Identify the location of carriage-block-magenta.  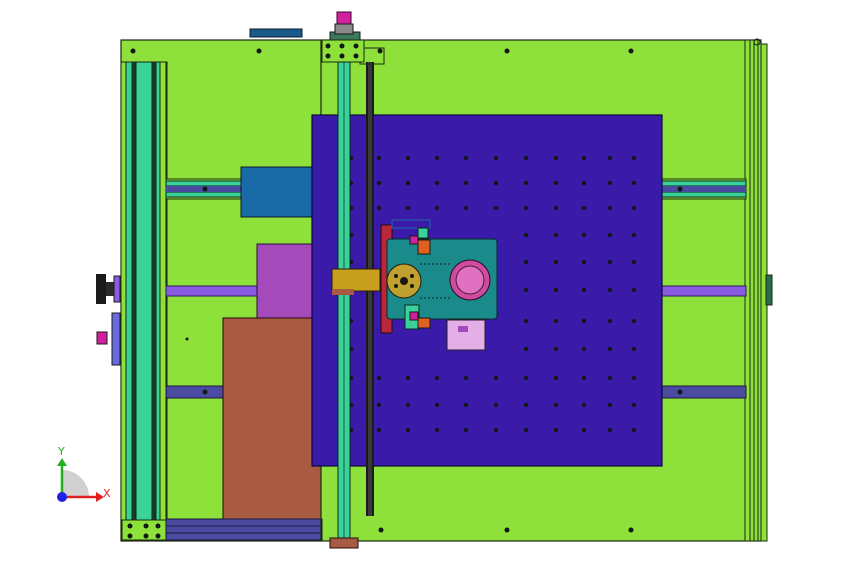
(287, 282).